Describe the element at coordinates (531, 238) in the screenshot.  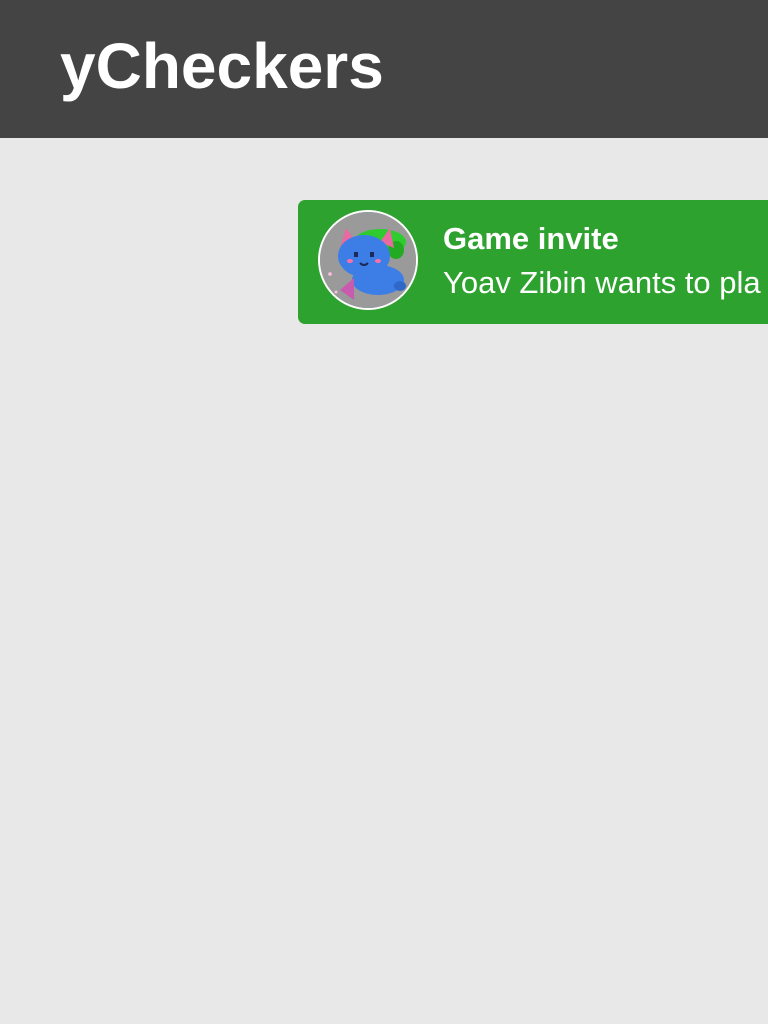
I see `notification-title: Game invite` at that location.